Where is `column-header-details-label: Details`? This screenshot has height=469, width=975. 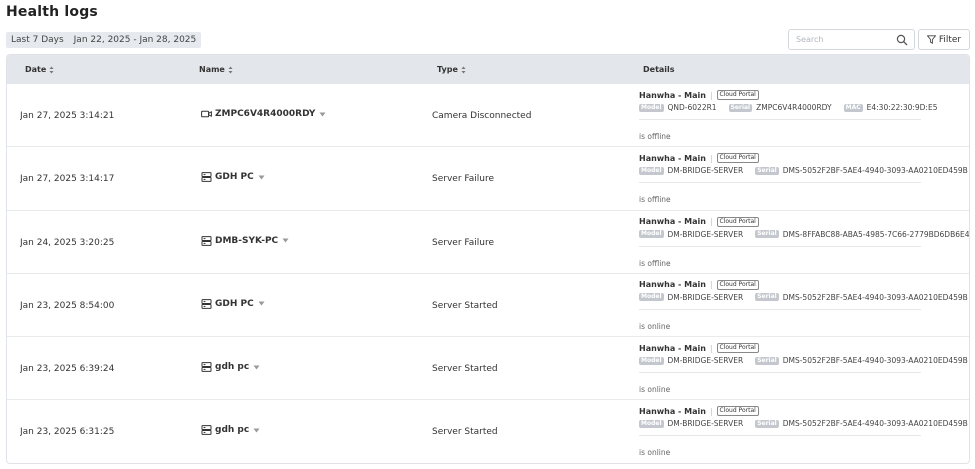 column-header-details-label: Details is located at coordinates (659, 69).